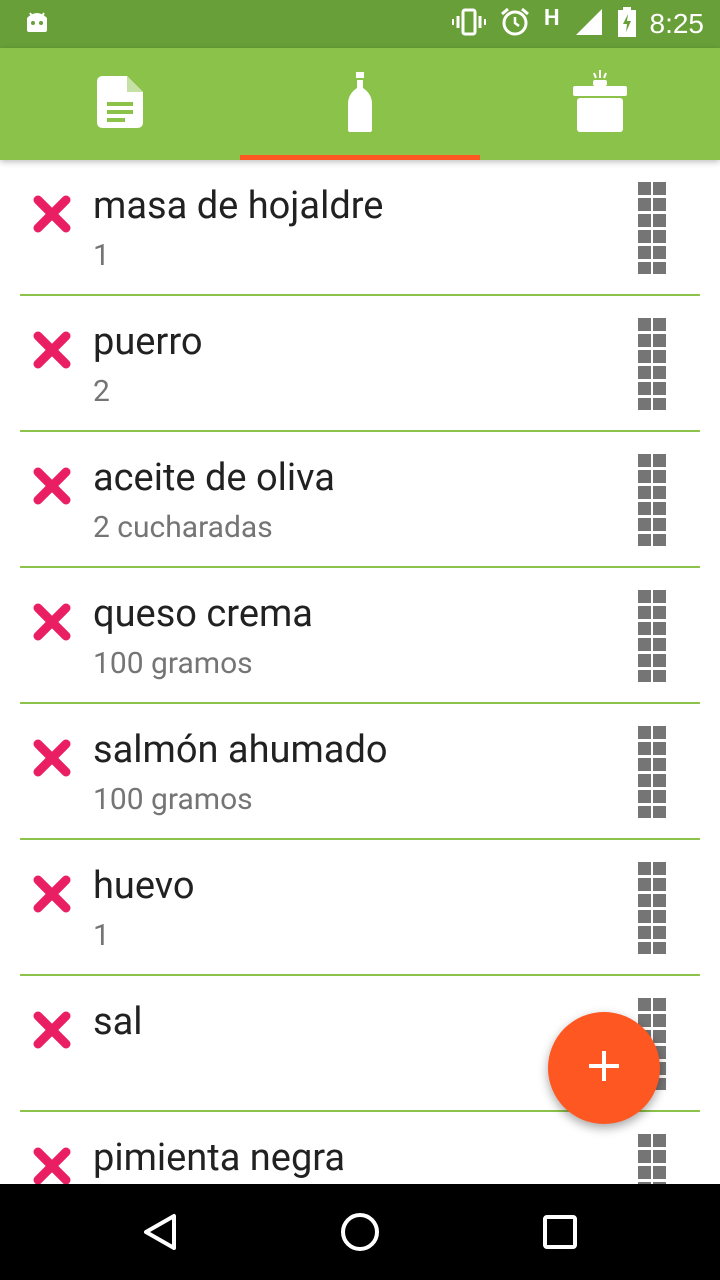  Describe the element at coordinates (677, 23) in the screenshot. I see `clock: 8:25` at that location.